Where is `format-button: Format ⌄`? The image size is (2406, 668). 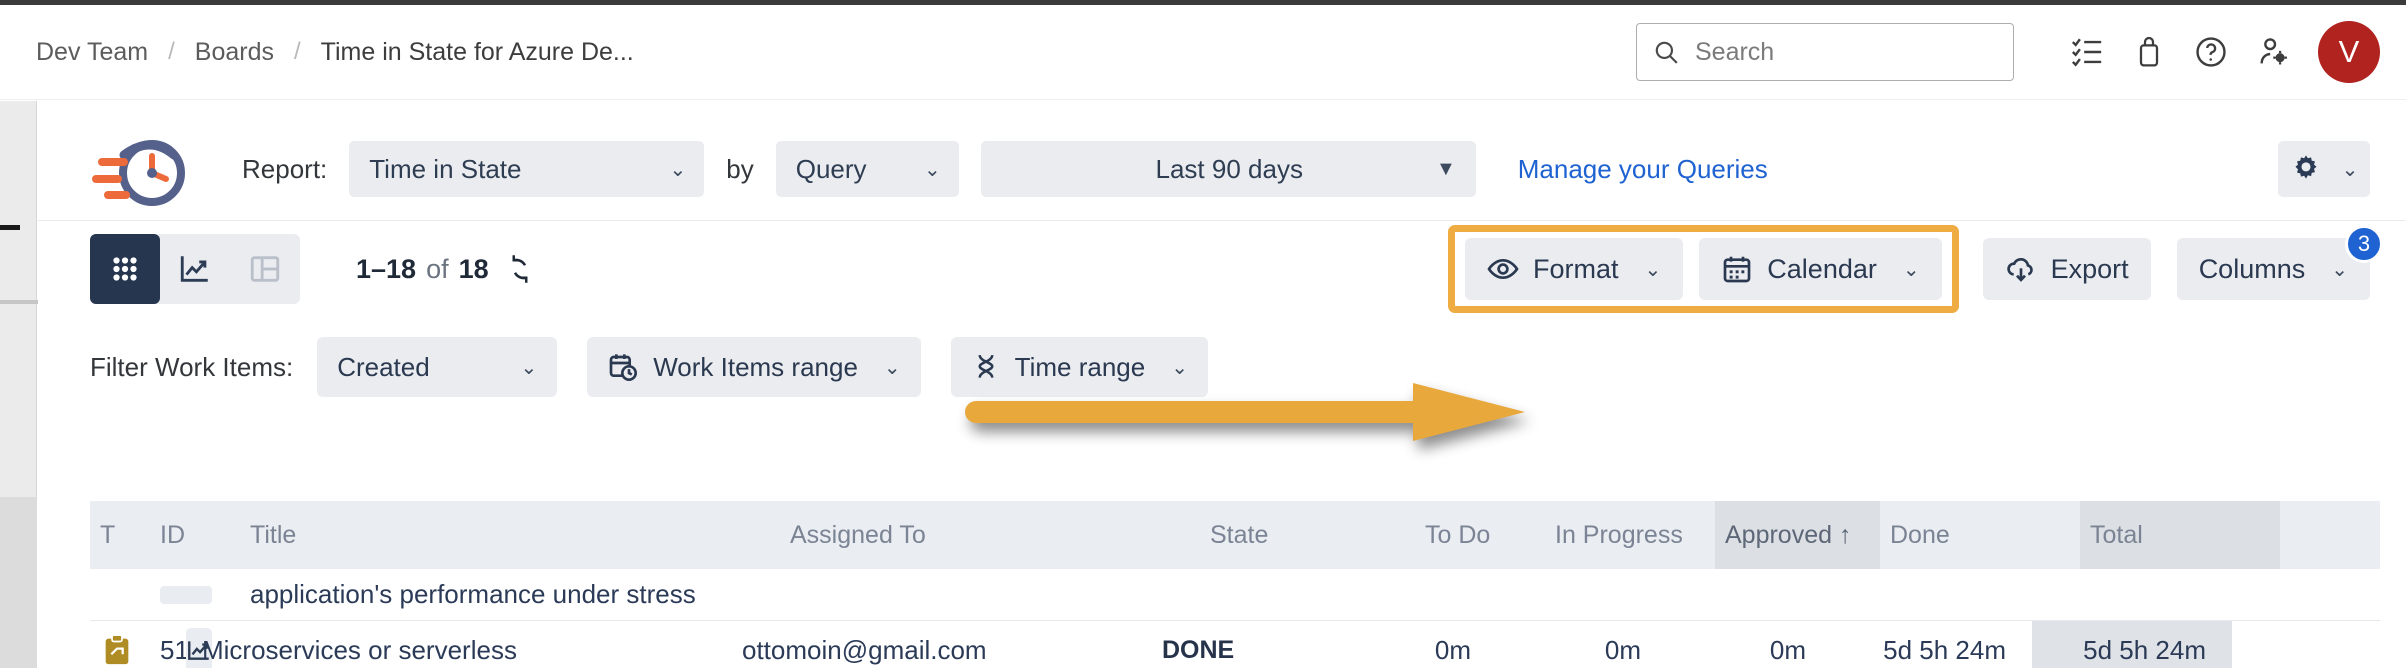 format-button: Format ⌄ is located at coordinates (1574, 269).